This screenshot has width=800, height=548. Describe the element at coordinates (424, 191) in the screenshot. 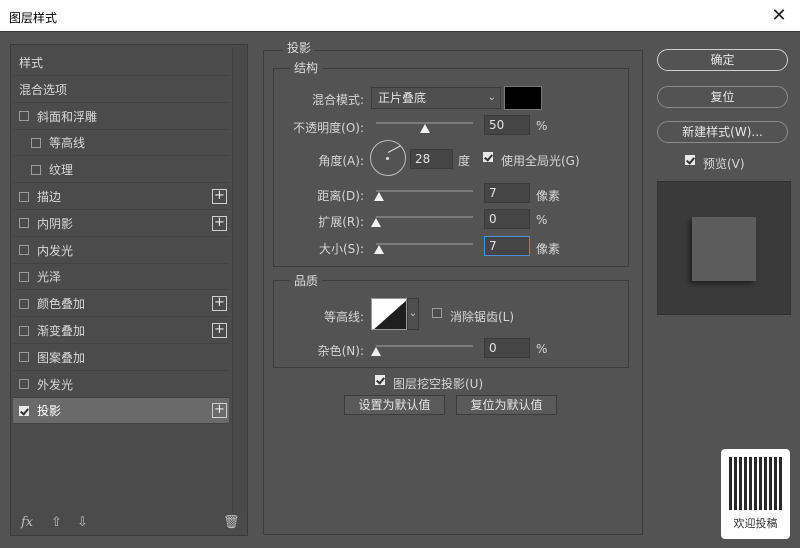

I see `distance-slider` at that location.